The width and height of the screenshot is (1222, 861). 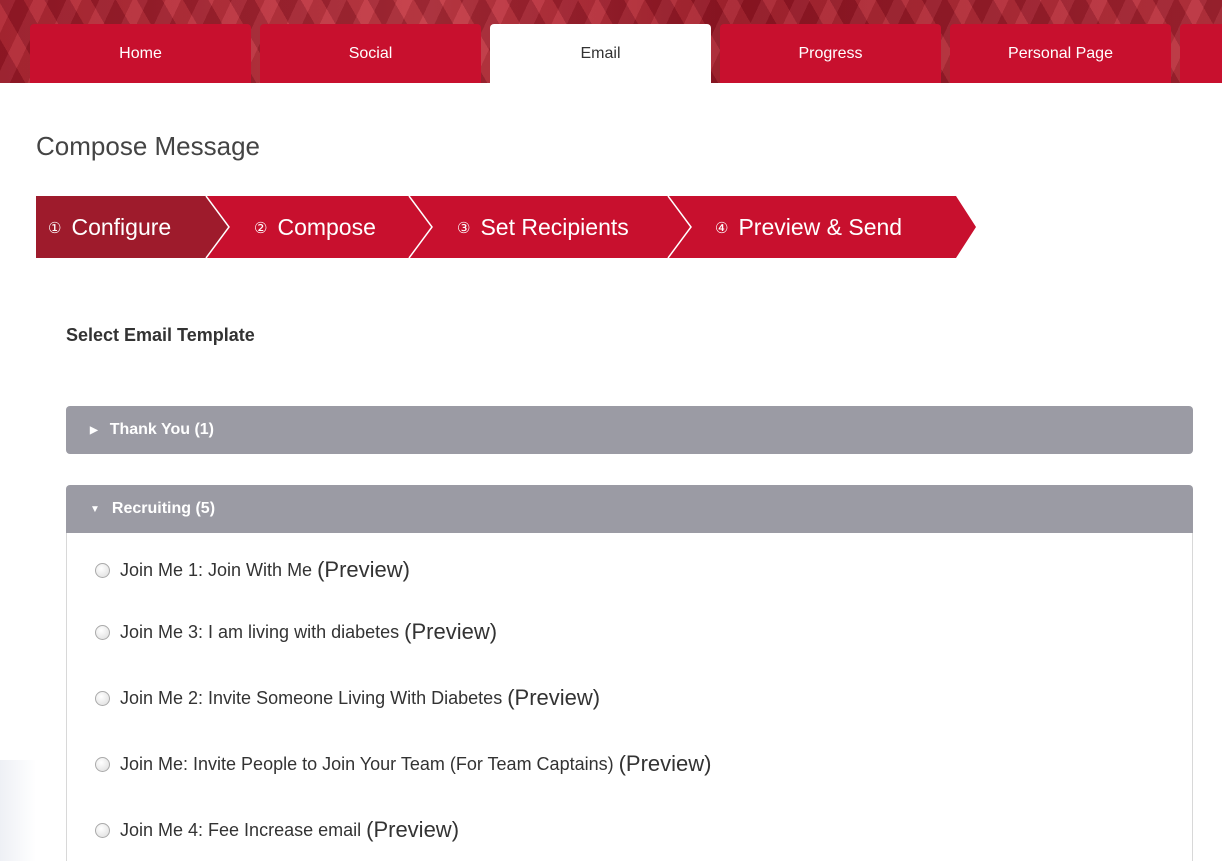 I want to click on tab-progress: Progress, so click(x=830, y=53).